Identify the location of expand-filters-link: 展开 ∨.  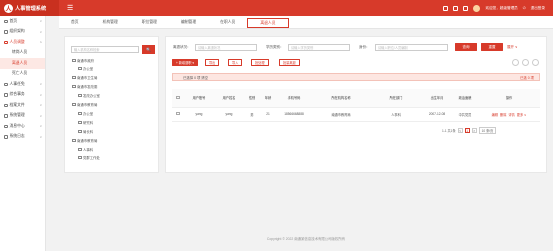
(512, 47).